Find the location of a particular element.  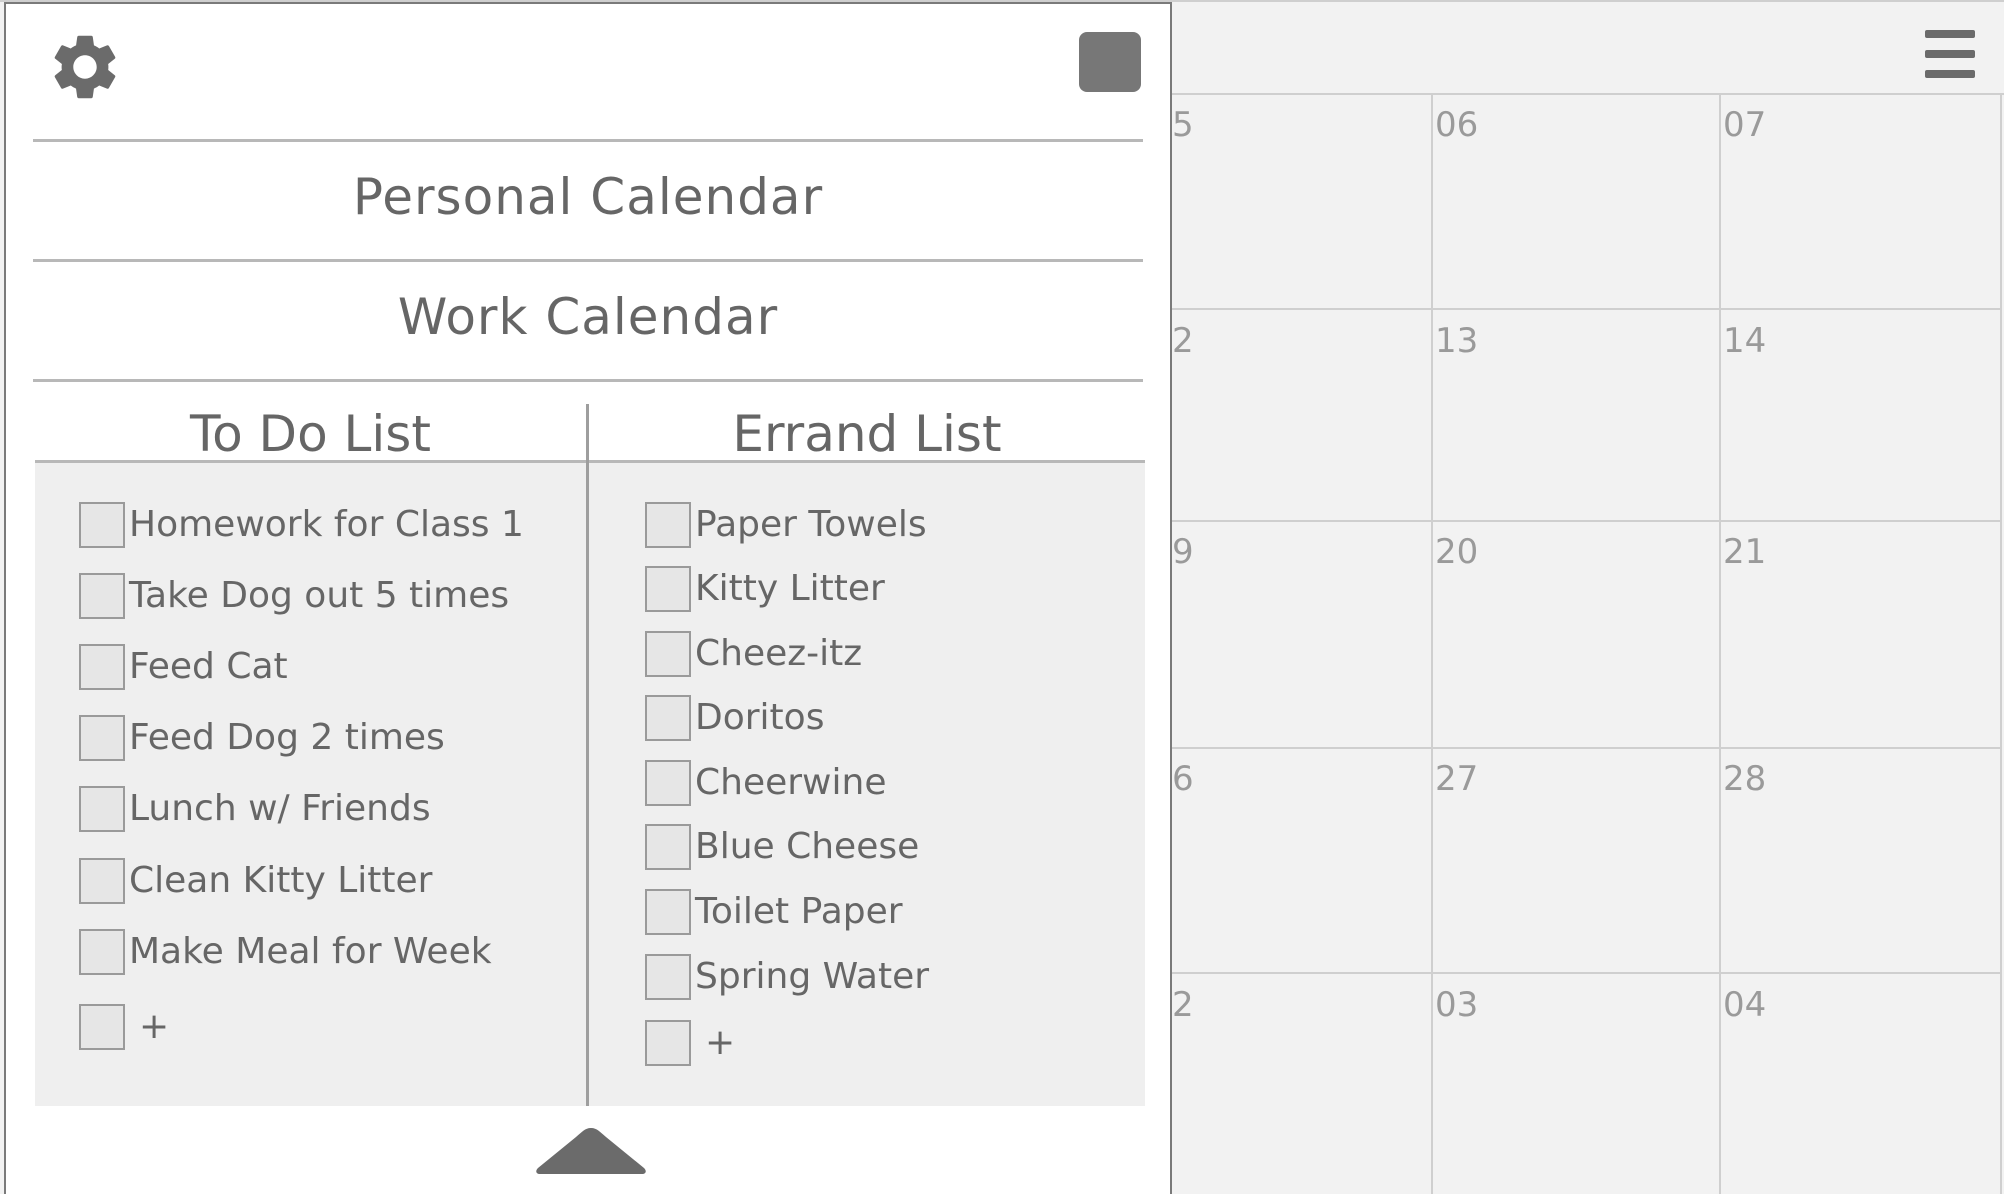

day-cell-number: 20 is located at coordinates (1456, 552).